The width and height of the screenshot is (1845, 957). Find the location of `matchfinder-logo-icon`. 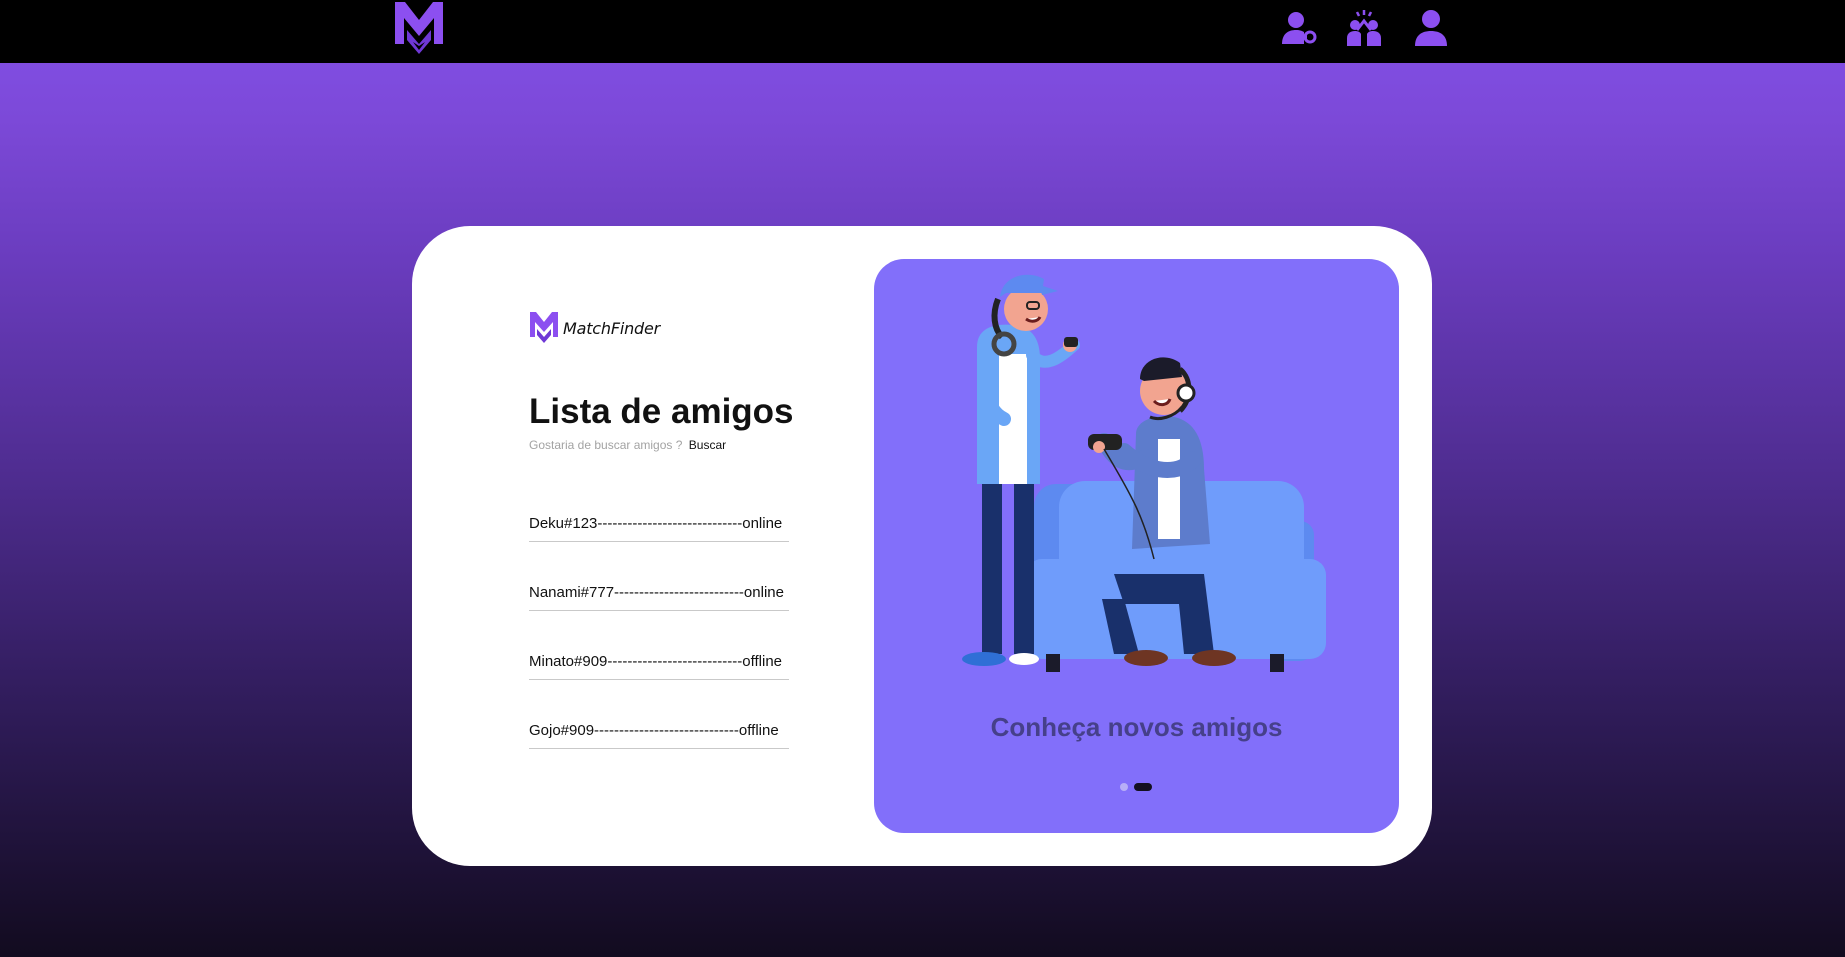

matchfinder-logo-icon is located at coordinates (419, 29).